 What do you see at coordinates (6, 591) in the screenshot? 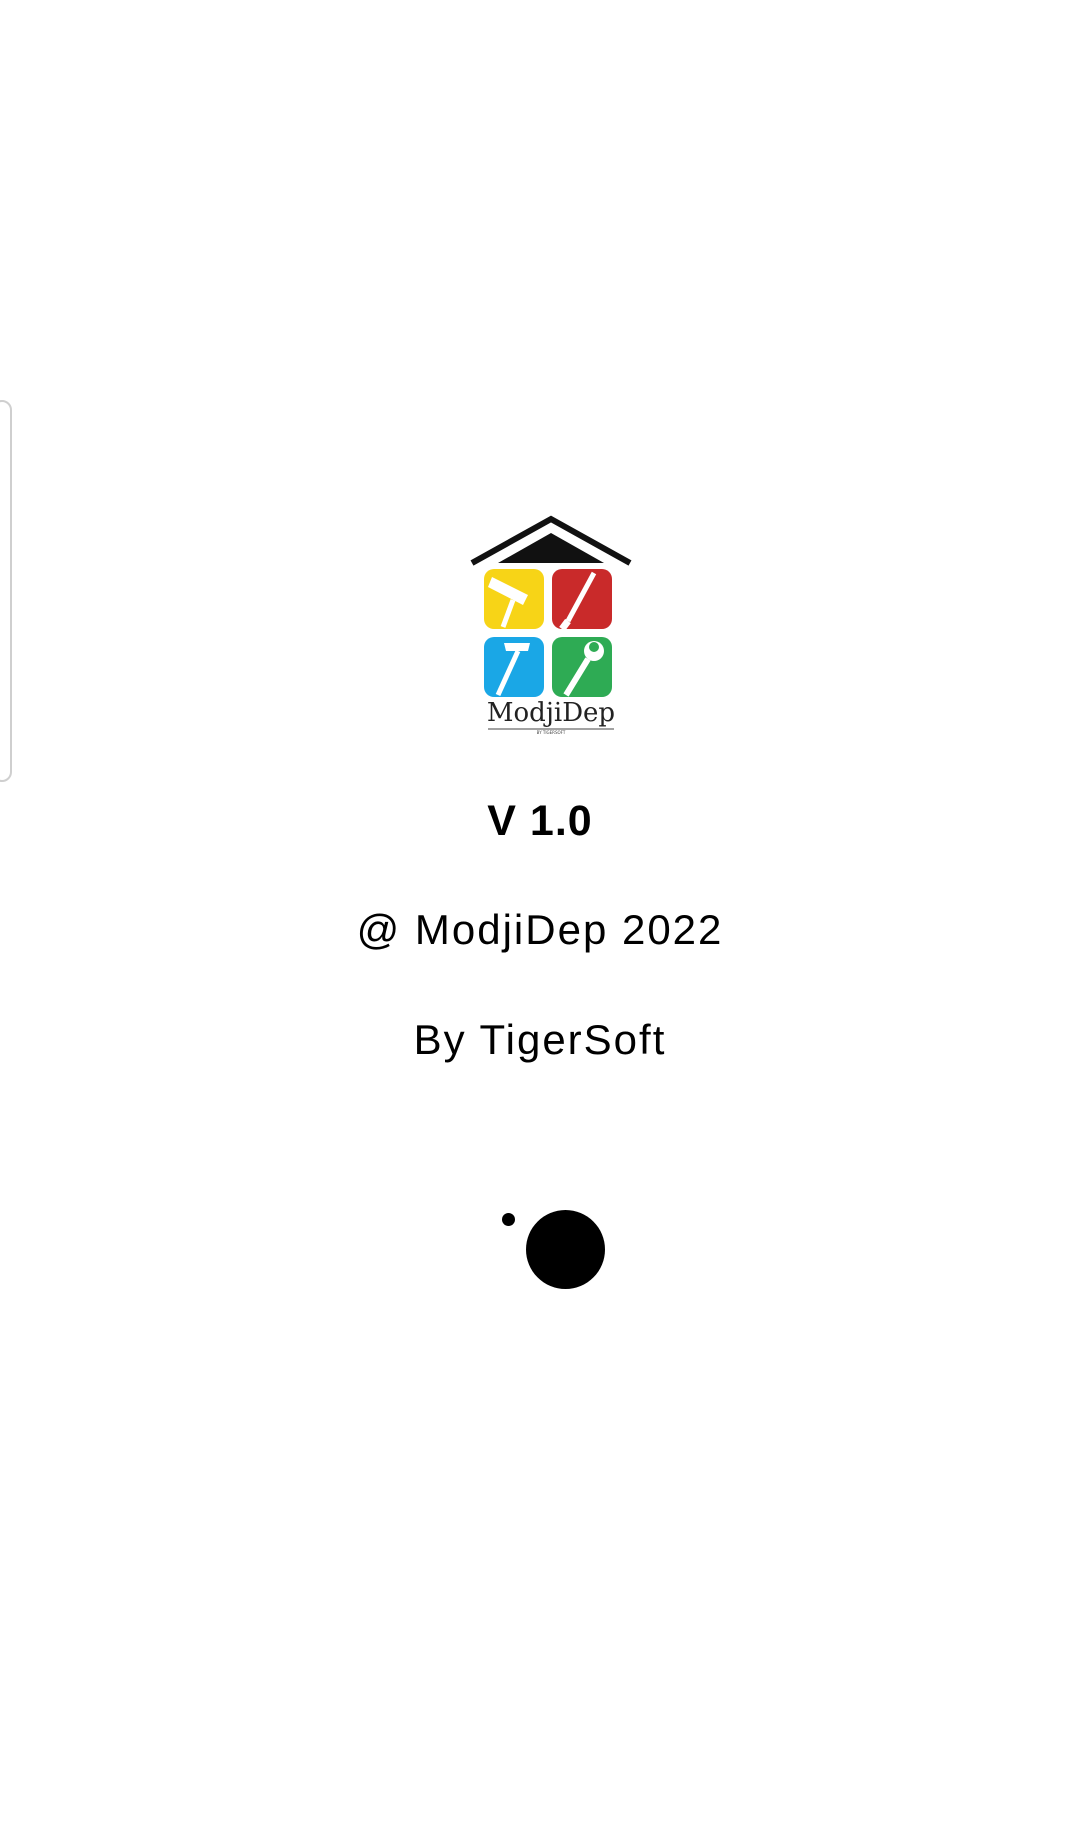
I see `edge-panel-handle` at bounding box center [6, 591].